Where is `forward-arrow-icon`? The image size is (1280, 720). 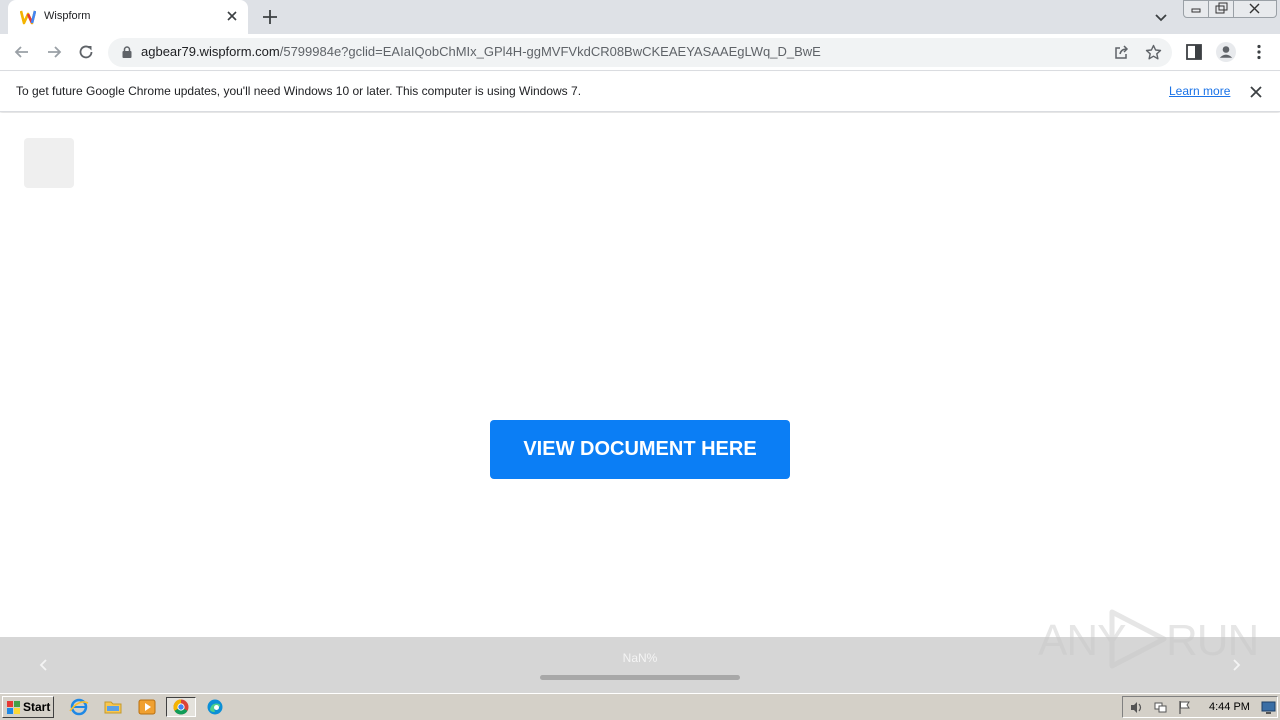
forward-arrow-icon is located at coordinates (54, 52).